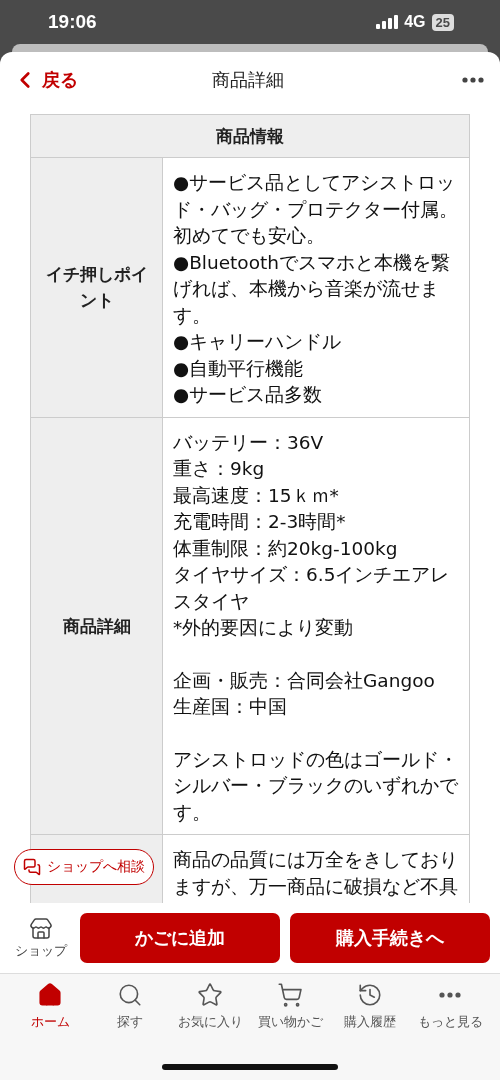 The height and width of the screenshot is (1080, 500). I want to click on tab-item: 買い物かご, so click(290, 1006).